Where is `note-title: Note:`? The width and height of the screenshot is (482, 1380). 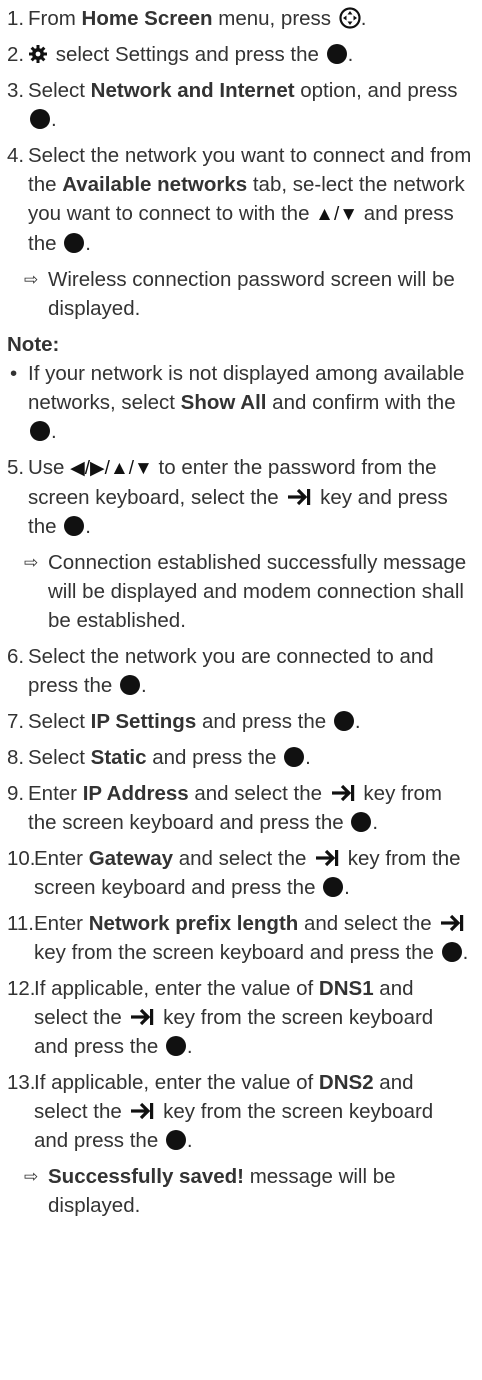 note-title: Note: is located at coordinates (33, 344).